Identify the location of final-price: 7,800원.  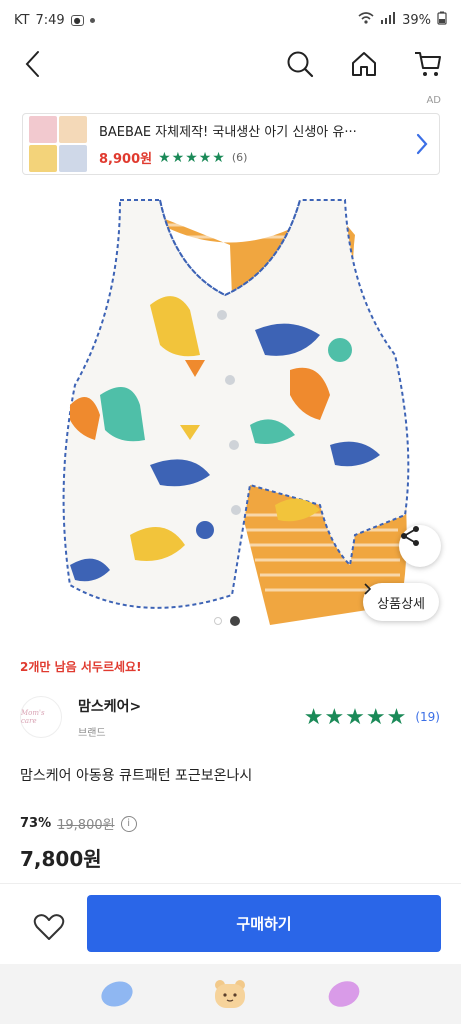
(61, 859).